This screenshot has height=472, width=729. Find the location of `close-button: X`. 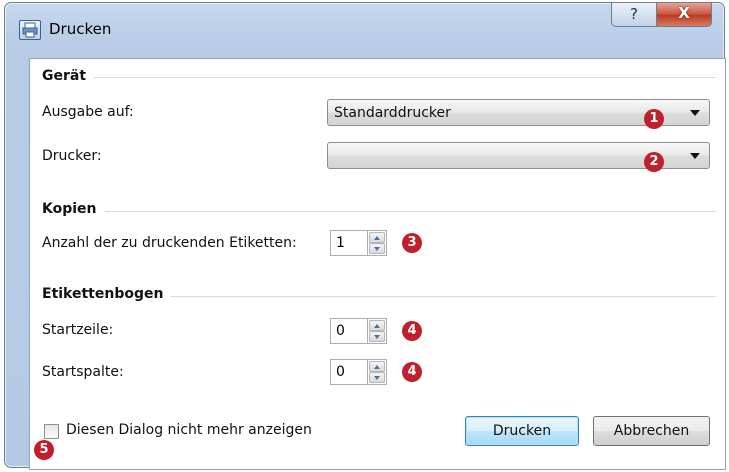

close-button: X is located at coordinates (684, 15).